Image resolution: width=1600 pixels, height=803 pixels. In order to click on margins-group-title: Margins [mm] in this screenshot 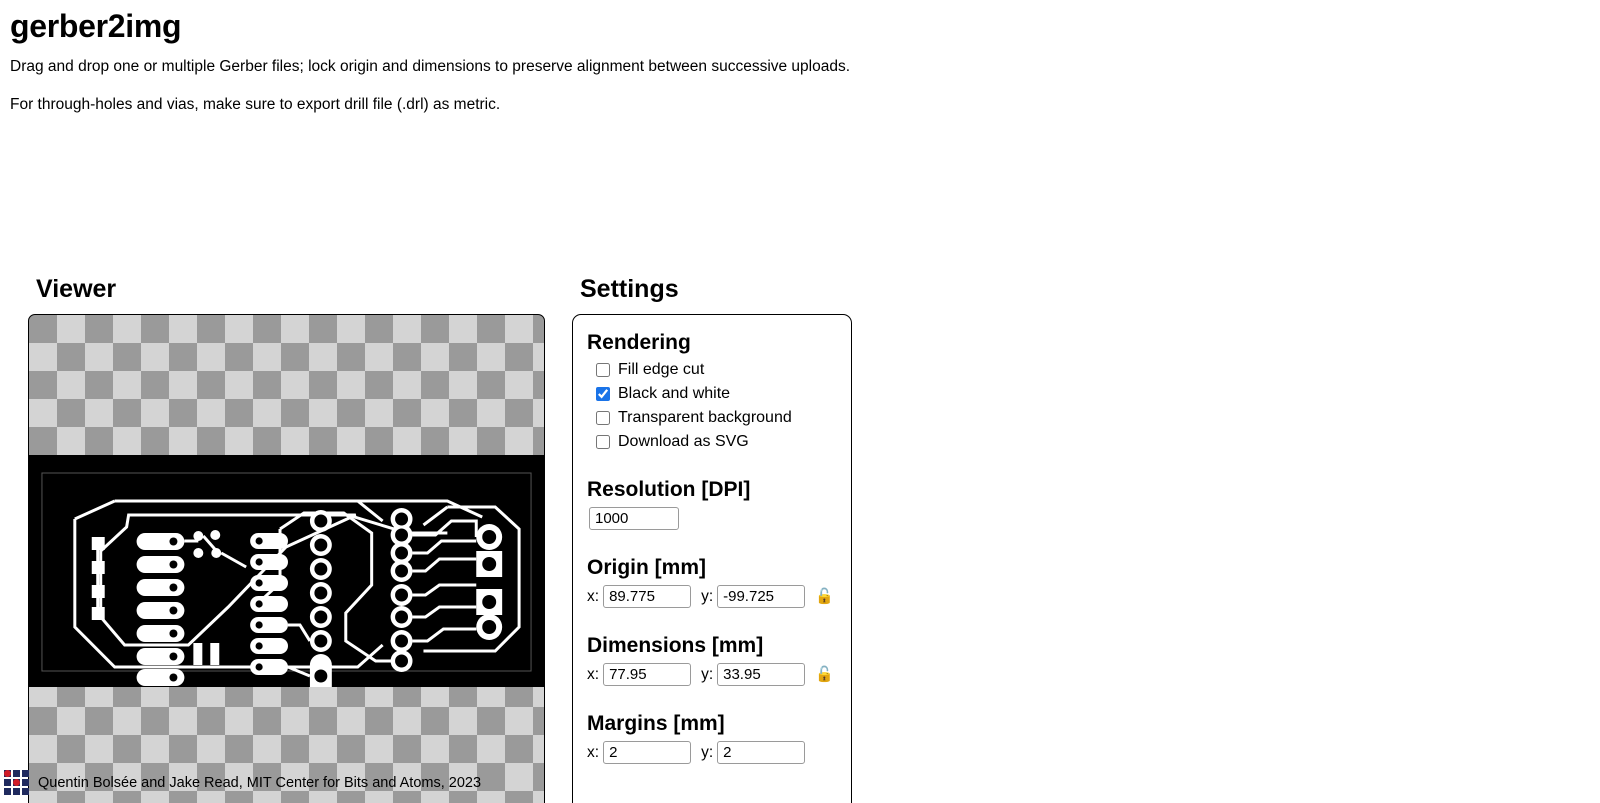, I will do `click(656, 724)`.